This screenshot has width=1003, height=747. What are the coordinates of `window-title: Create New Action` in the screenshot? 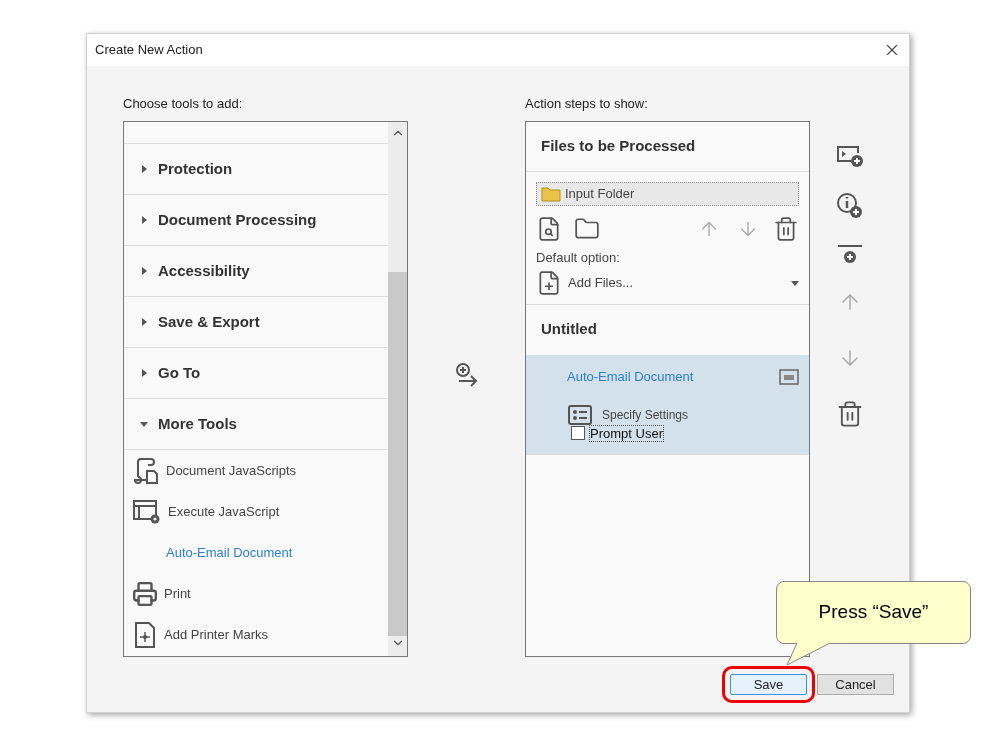 It's located at (149, 50).